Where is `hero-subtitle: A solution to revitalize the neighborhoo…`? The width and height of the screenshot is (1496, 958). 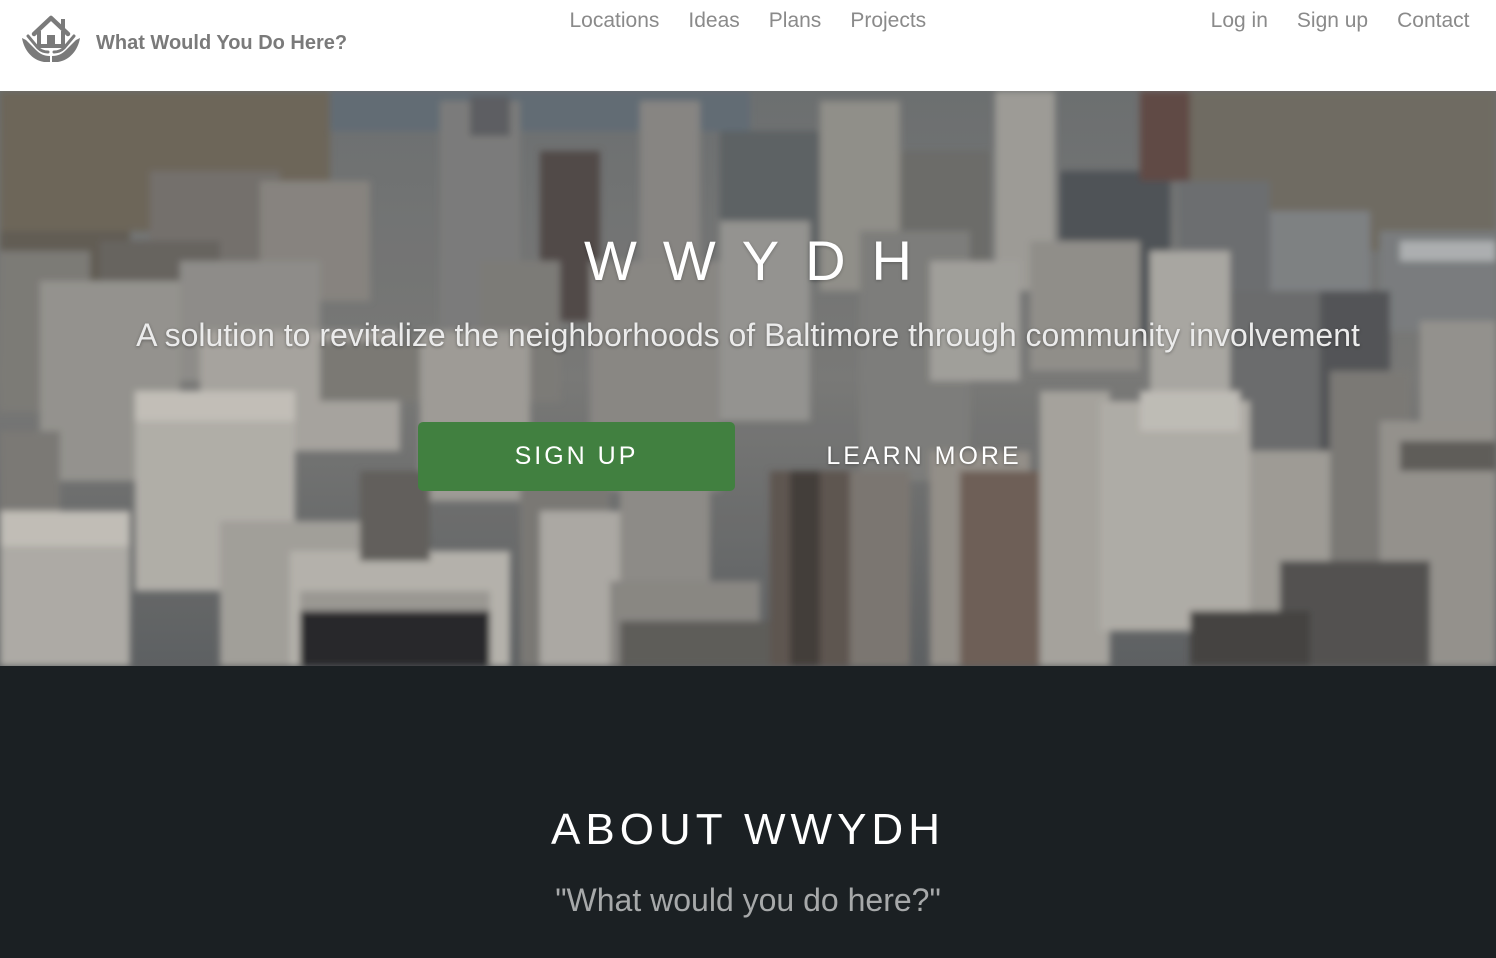
hero-subtitle: A solution to revitalize the neighborhoo… is located at coordinates (748, 335).